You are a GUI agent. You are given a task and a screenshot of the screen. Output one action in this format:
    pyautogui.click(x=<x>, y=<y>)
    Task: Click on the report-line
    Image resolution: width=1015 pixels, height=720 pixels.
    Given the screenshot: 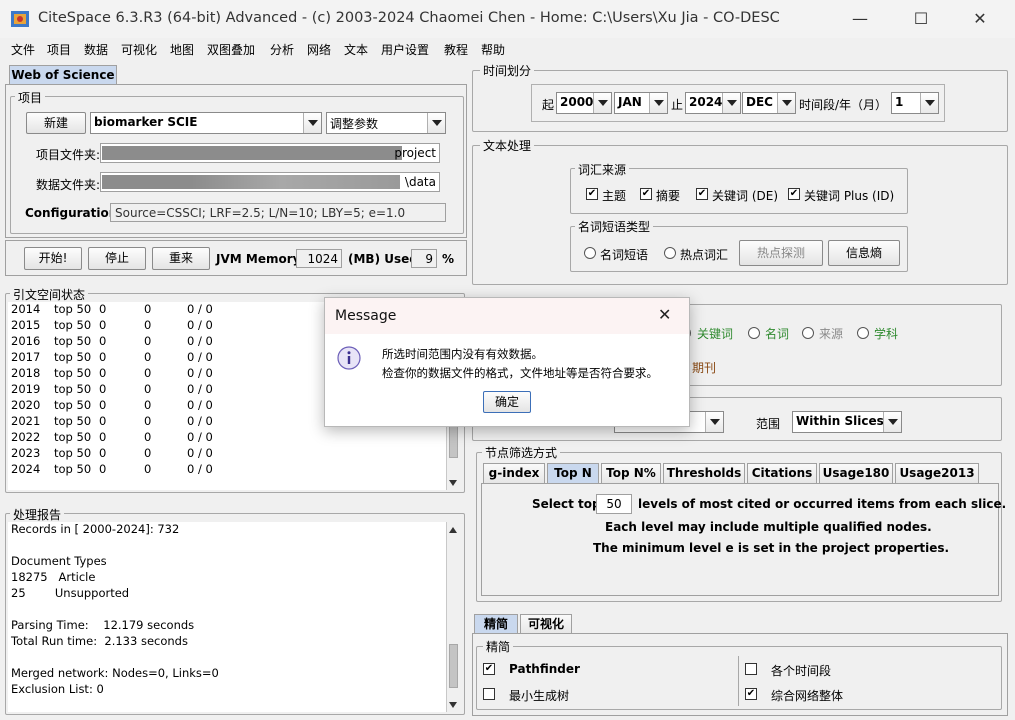 What is the action you would take?
    pyautogui.click(x=227, y=610)
    